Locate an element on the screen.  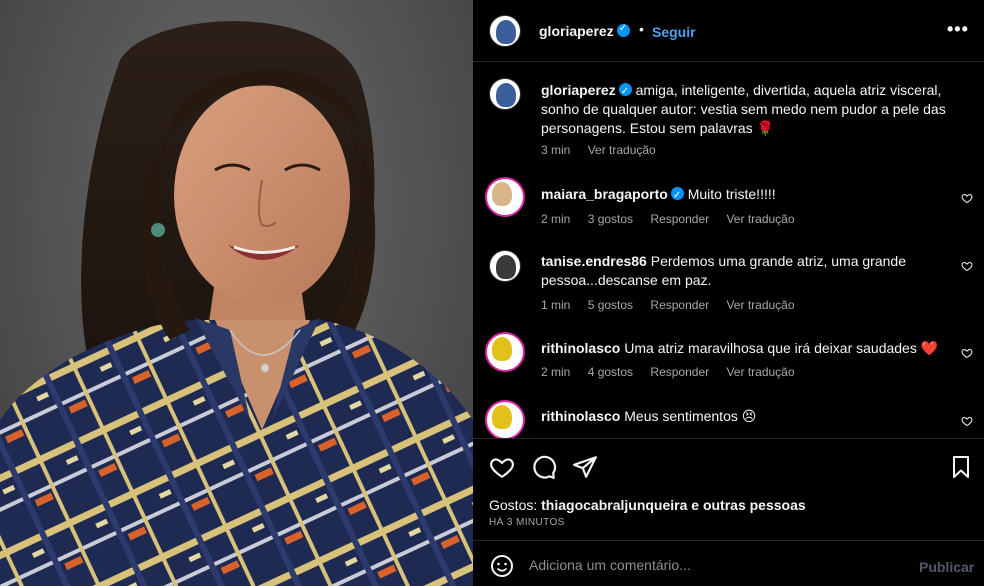
comment-time: 1 min is located at coordinates (556, 305).